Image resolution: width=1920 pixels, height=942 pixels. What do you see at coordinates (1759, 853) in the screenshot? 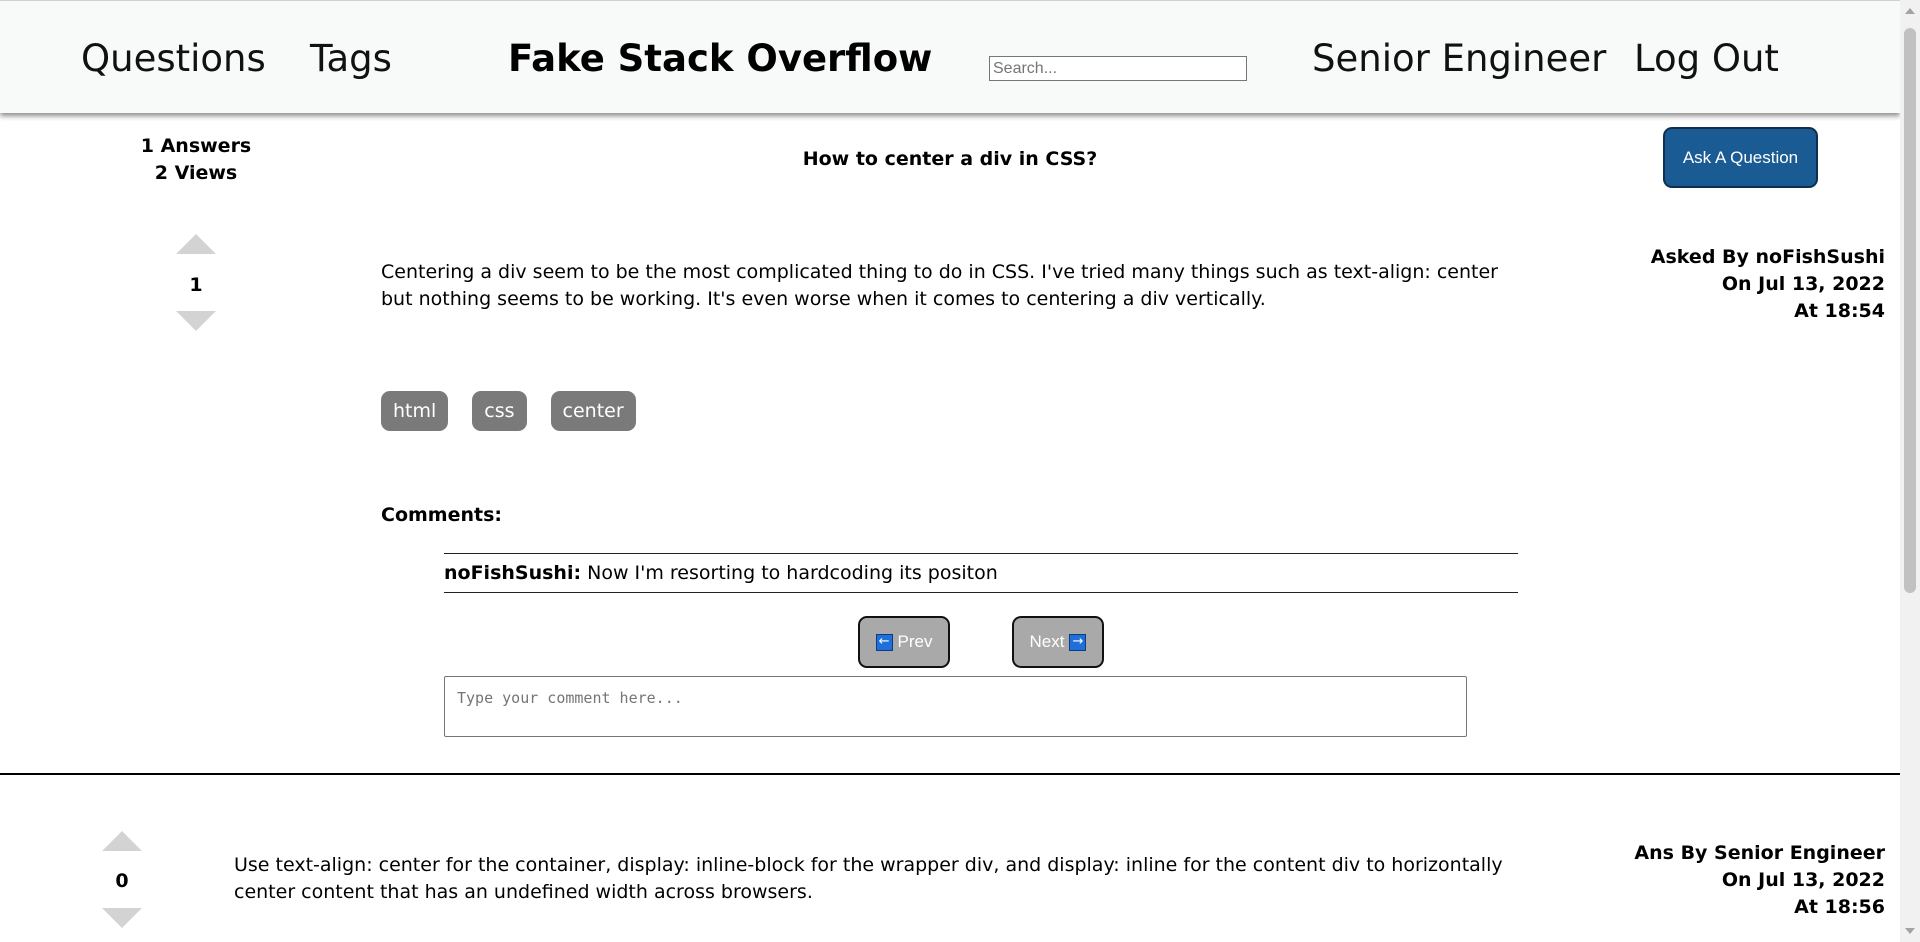
I see `answered-by: Ans By Senior Engineer` at bounding box center [1759, 853].